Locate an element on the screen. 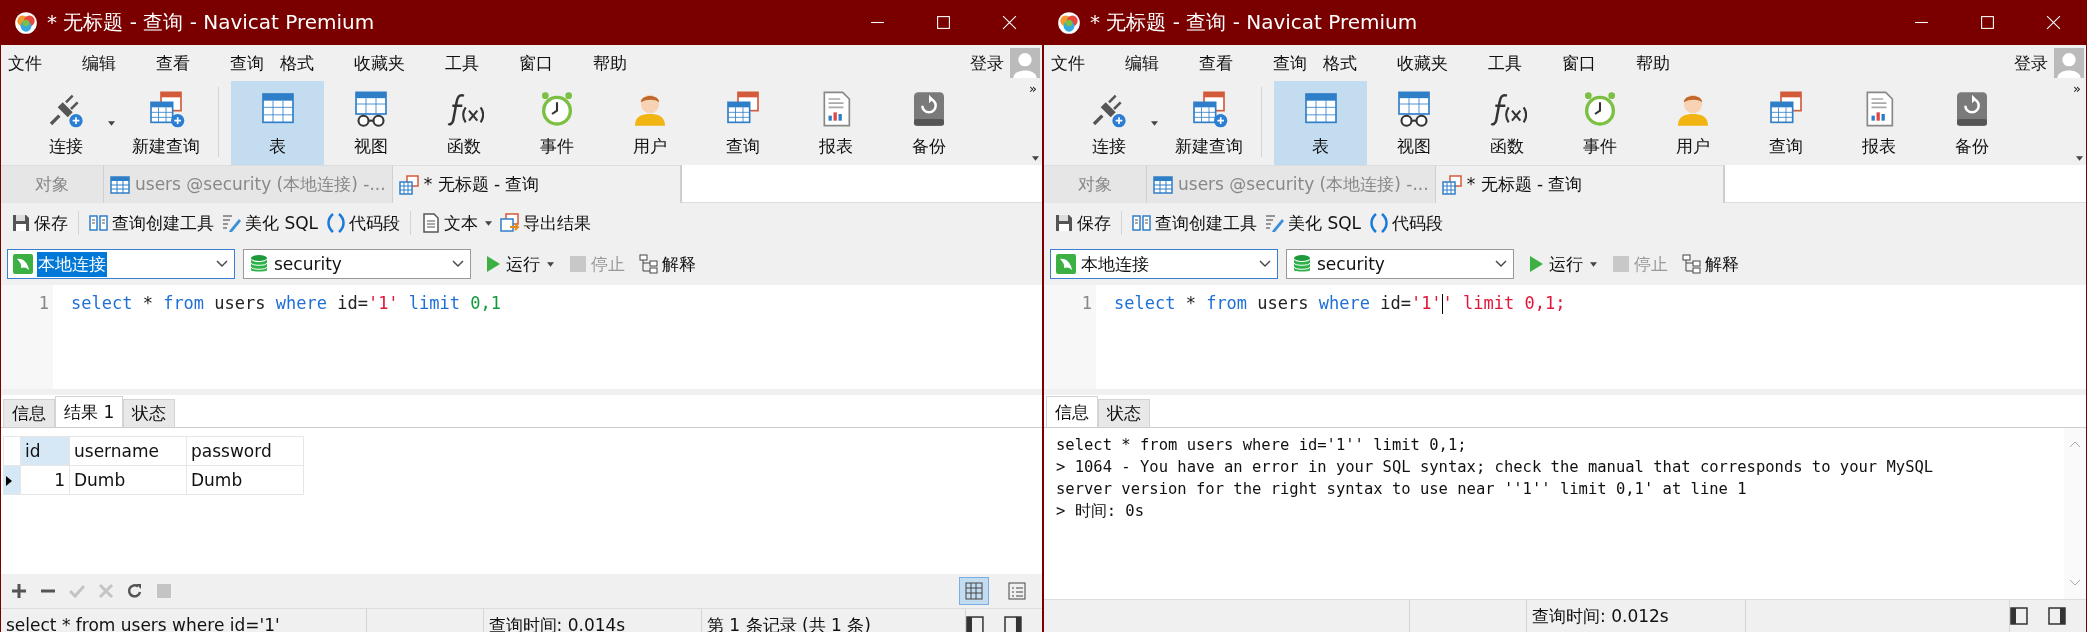 The image size is (2087, 632). line-number: 1 is located at coordinates (1087, 302).